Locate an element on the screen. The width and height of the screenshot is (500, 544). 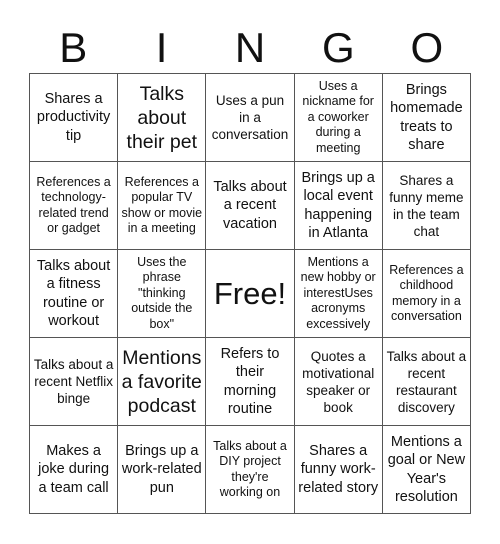
bingo-cell-i5: Brings up a work-related pun is located at coordinates (162, 470).